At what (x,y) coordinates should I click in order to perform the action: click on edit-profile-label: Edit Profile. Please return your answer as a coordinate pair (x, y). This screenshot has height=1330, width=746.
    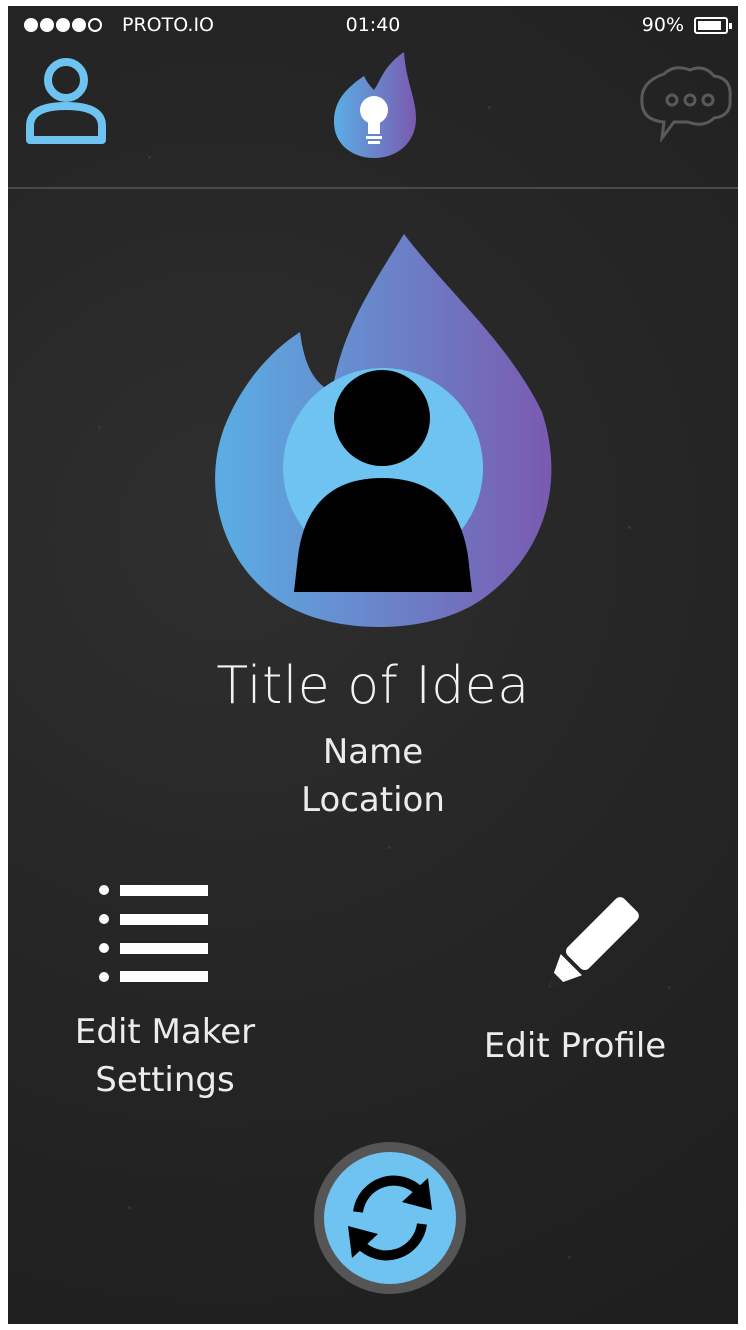
    Looking at the image, I should click on (575, 1046).